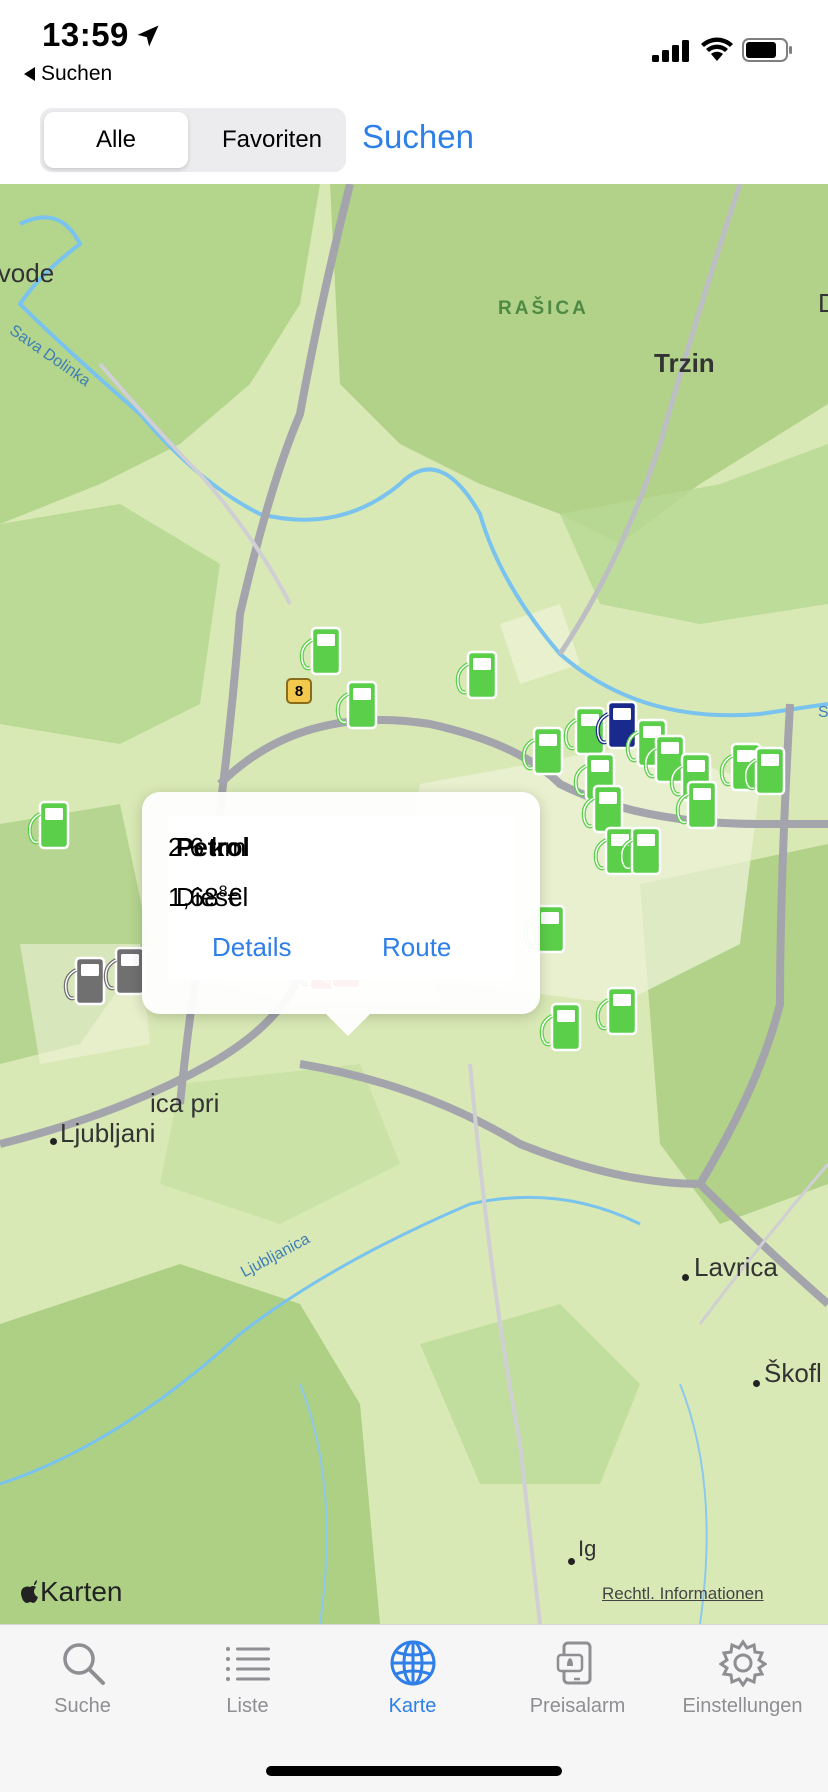 The image size is (828, 1792). What do you see at coordinates (148, 36) in the screenshot?
I see `location-arrow-icon` at bounding box center [148, 36].